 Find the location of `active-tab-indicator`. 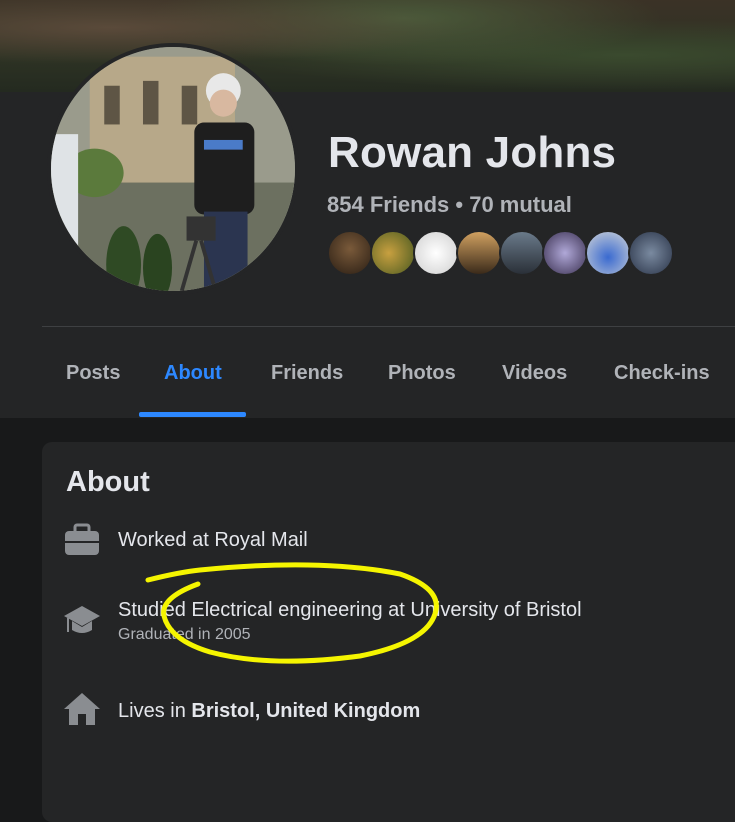

active-tab-indicator is located at coordinates (192, 414).